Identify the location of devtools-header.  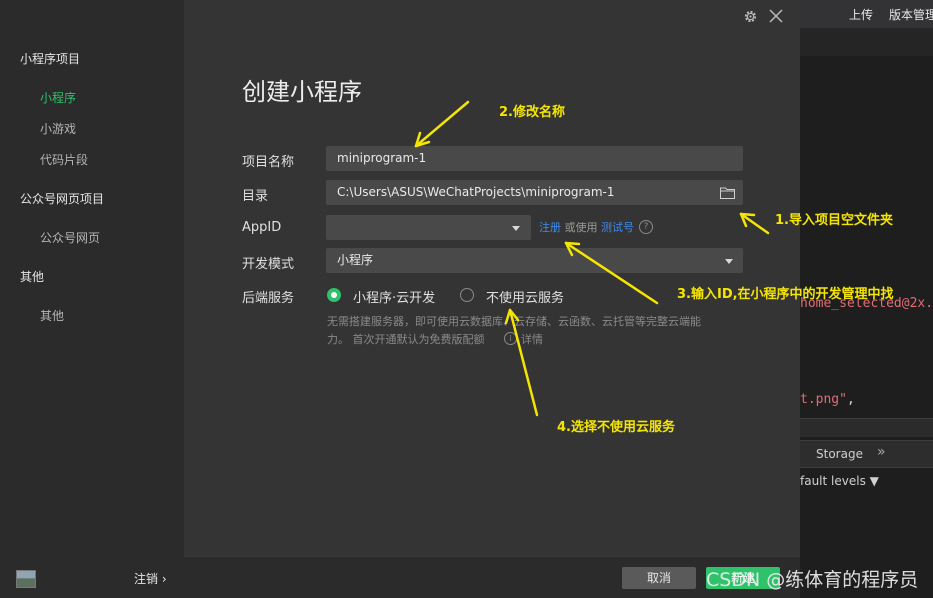
(866, 427).